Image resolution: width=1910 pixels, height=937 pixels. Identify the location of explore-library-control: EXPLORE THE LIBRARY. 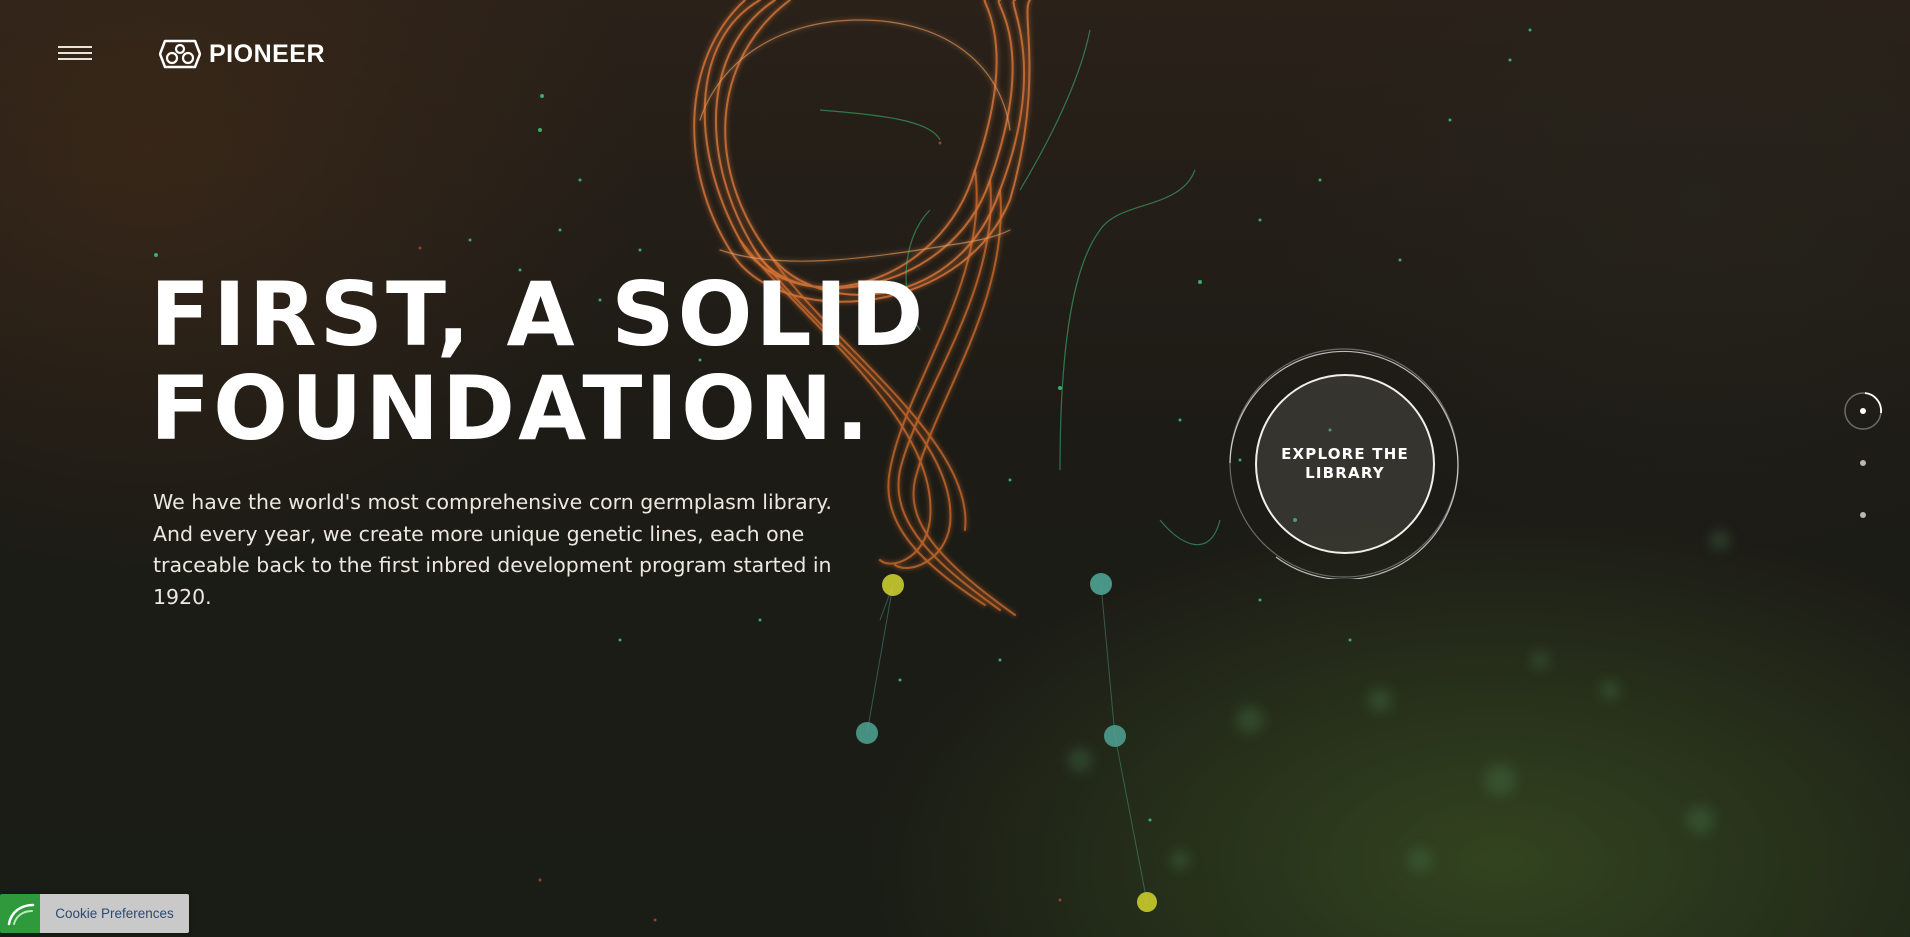
(1344, 463).